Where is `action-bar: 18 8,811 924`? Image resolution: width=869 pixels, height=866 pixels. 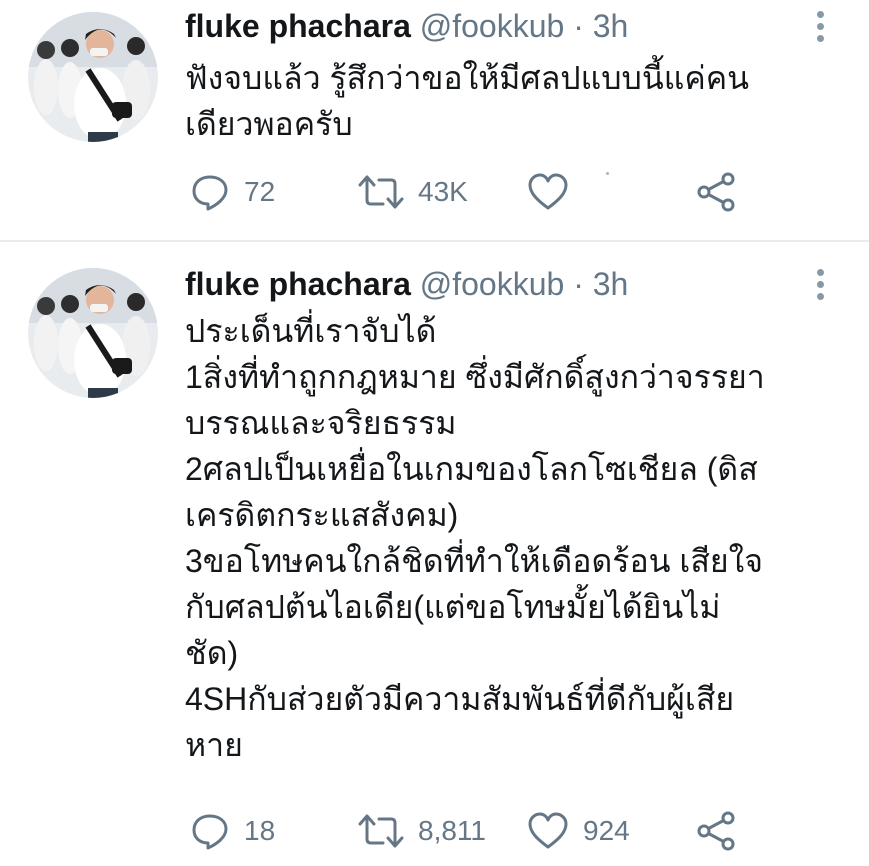
action-bar: 18 8,811 924 is located at coordinates (505, 831).